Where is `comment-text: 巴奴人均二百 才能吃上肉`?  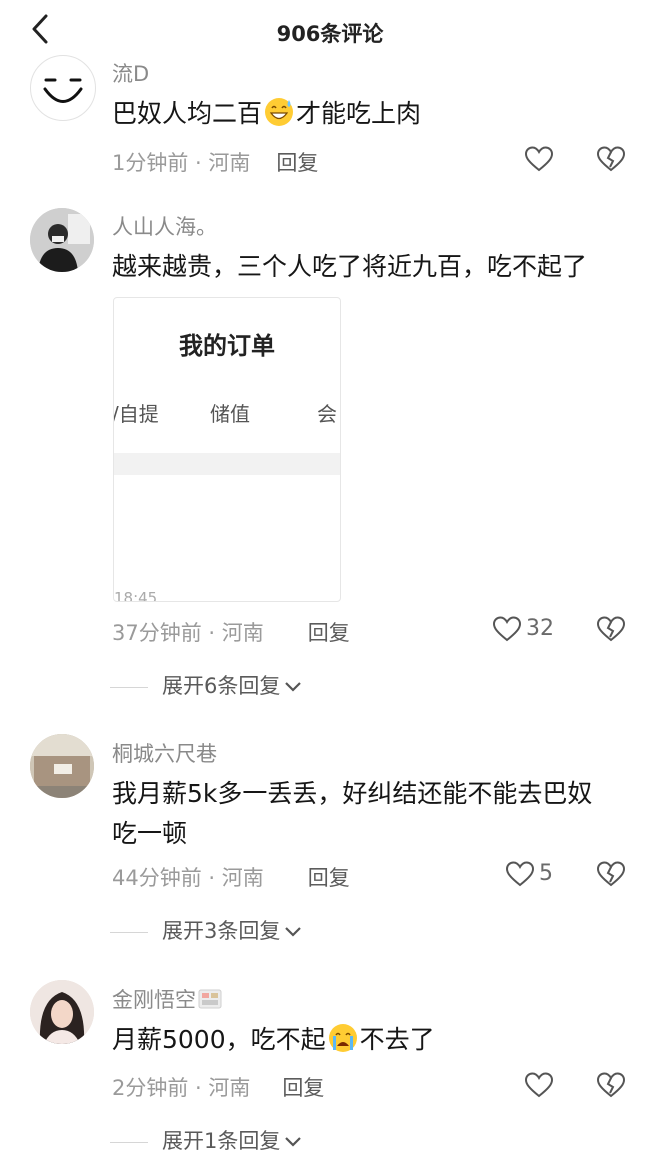 comment-text: 巴奴人均二百 才能吃上肉 is located at coordinates (374, 114).